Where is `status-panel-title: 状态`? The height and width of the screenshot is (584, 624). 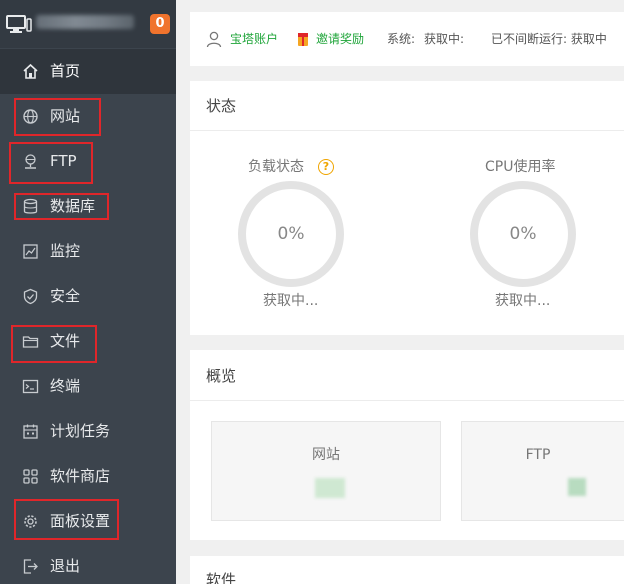
status-panel-title: 状态 is located at coordinates (221, 106).